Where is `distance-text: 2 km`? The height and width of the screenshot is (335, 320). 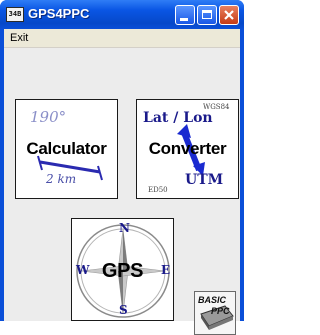 distance-text: 2 km is located at coordinates (61, 179).